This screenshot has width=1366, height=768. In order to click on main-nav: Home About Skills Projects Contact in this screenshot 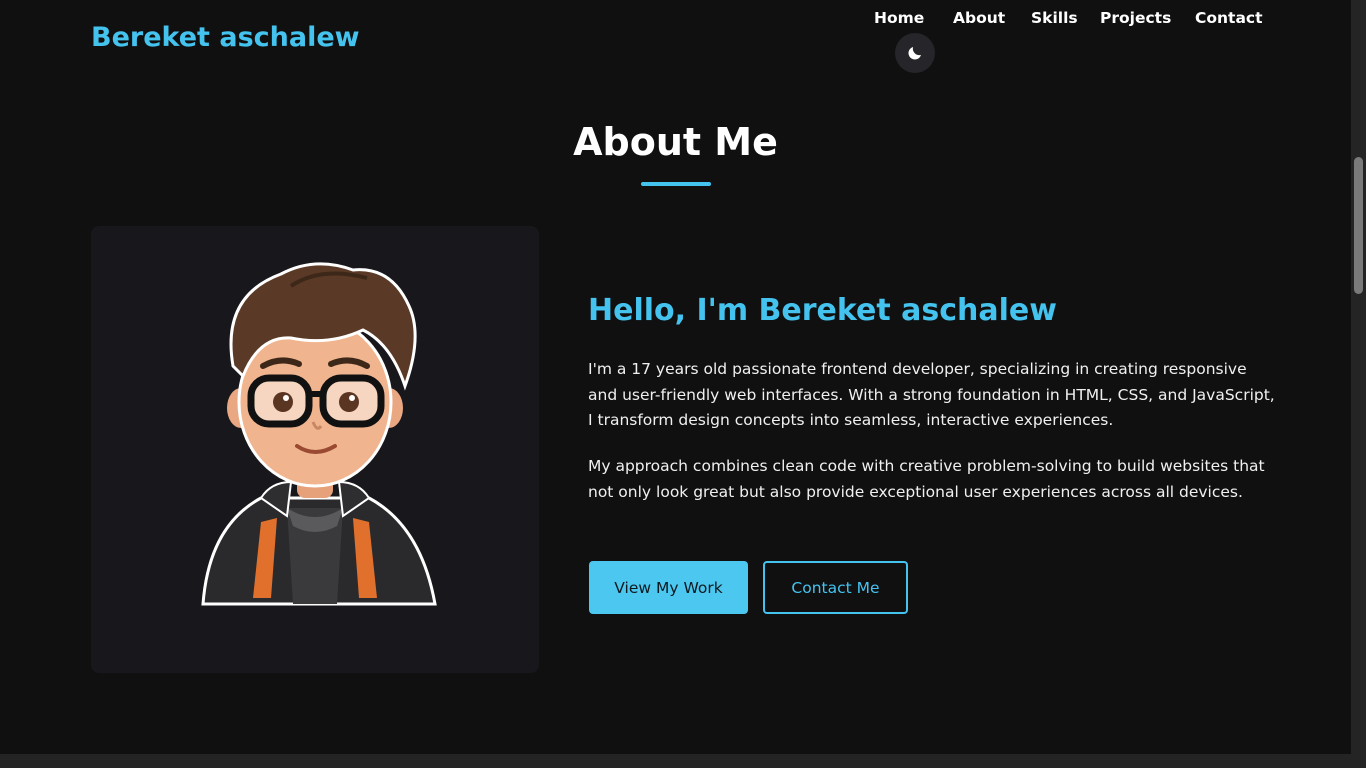, I will do `click(1070, 20)`.